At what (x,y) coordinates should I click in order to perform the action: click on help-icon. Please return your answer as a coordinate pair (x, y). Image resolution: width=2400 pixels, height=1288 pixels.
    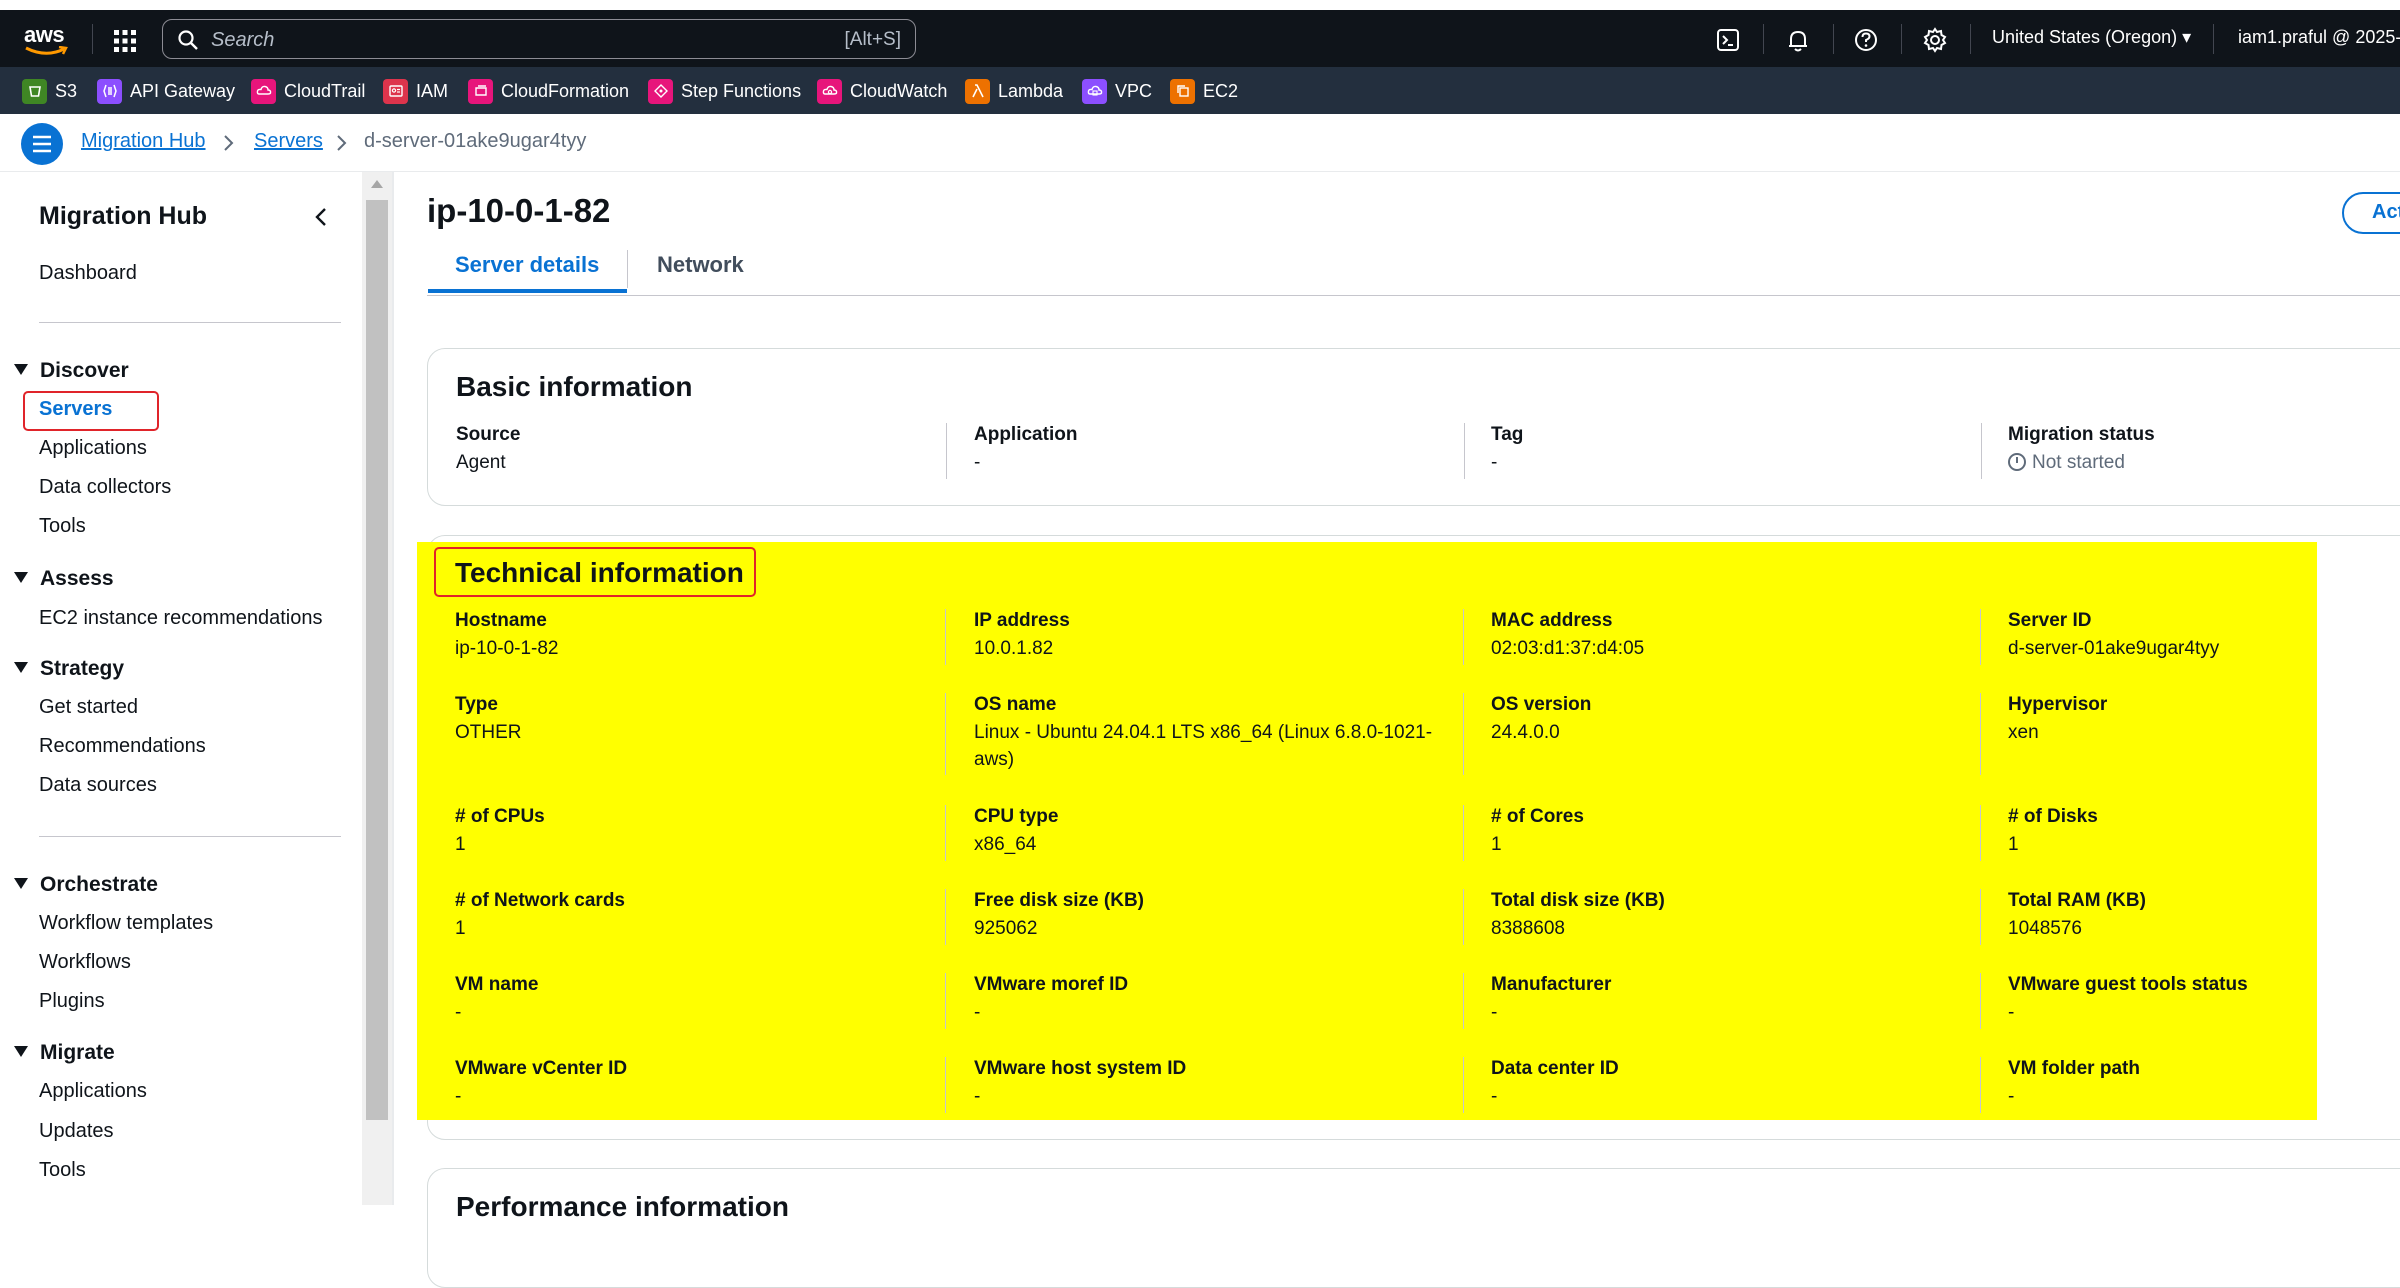
    Looking at the image, I should click on (1866, 40).